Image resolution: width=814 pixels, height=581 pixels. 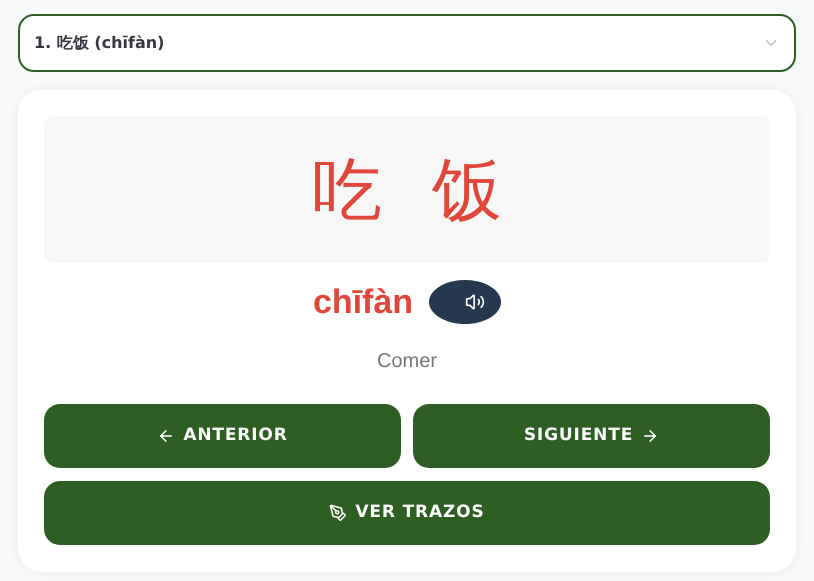 I want to click on select-value: 1. 吃饭 (chīfàn), so click(x=99, y=43).